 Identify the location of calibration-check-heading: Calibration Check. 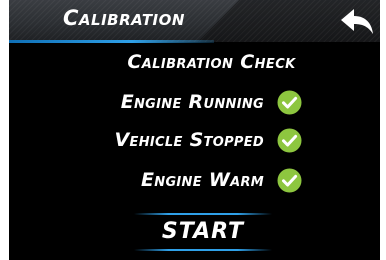
(211, 62).